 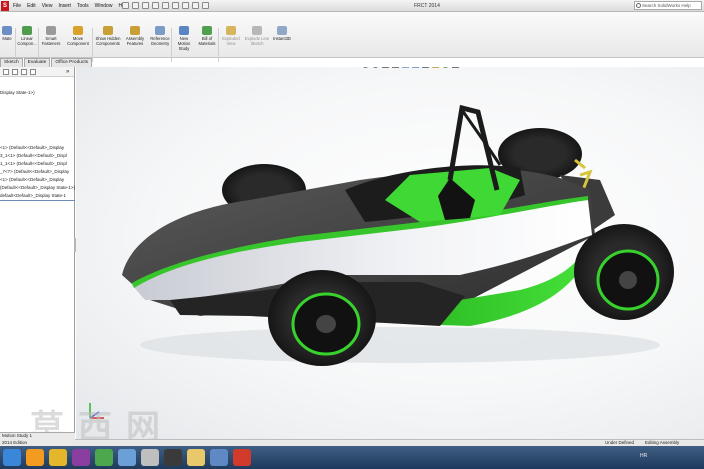 I want to click on assembly-features-icon, so click(x=135, y=30).